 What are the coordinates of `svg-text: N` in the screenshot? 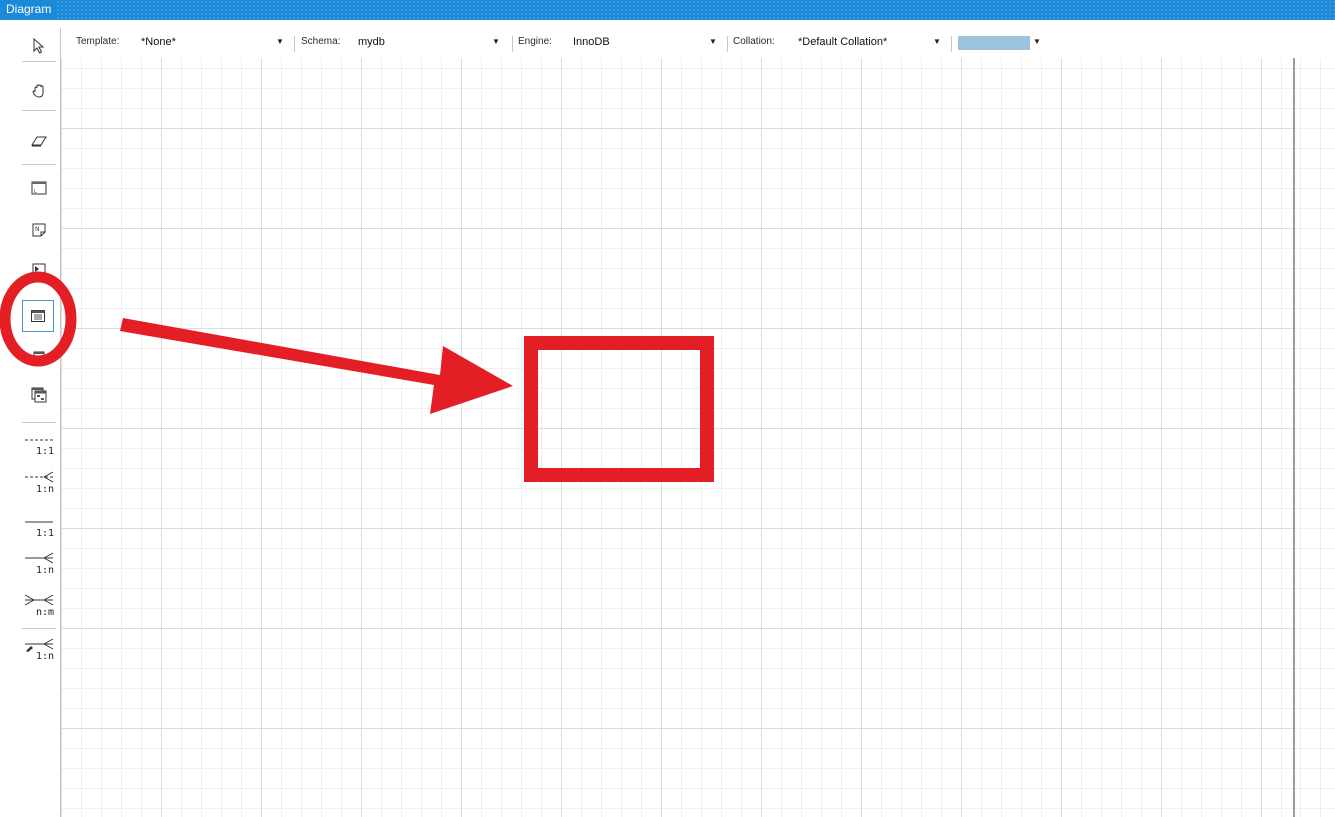 It's located at (37, 229).